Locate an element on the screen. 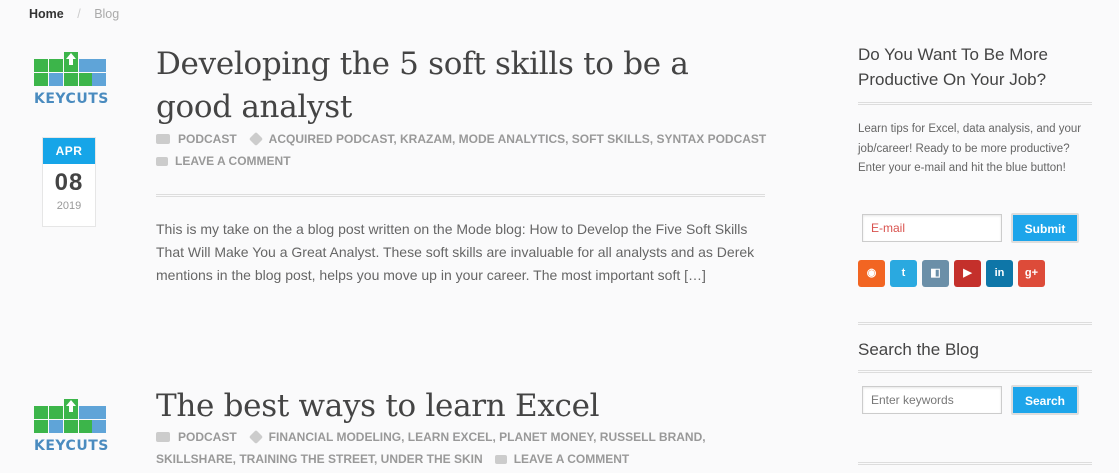 The width and height of the screenshot is (1119, 473). post-title: The best ways to learn Excel is located at coordinates (456, 406).